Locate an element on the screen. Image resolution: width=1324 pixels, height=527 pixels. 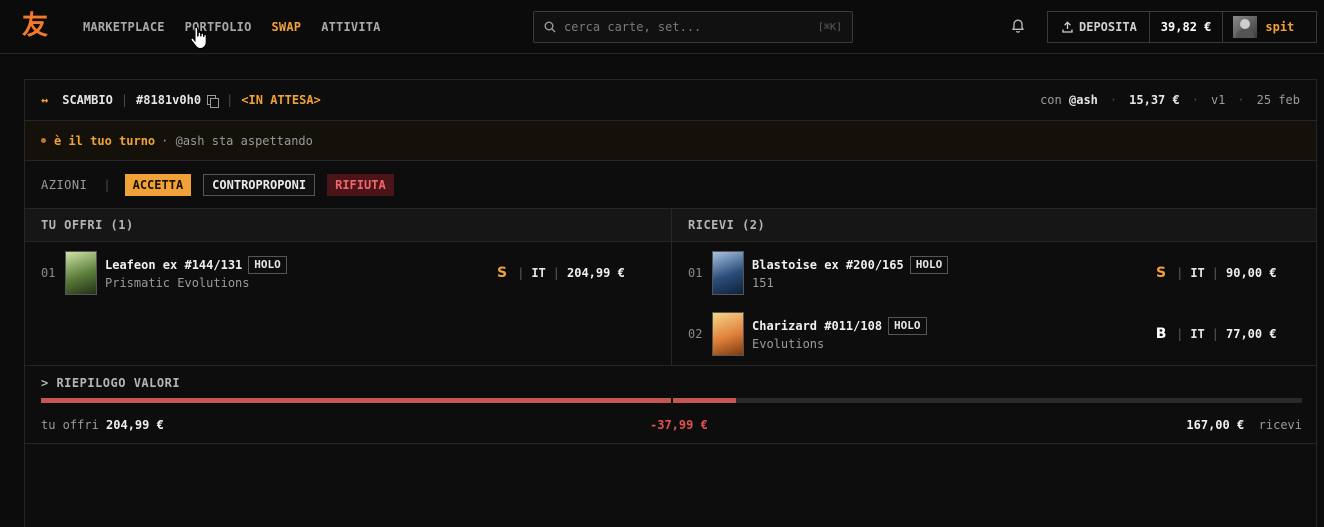
card-info: Charizard #011/108 HOLO Evolutions is located at coordinates (952, 333).